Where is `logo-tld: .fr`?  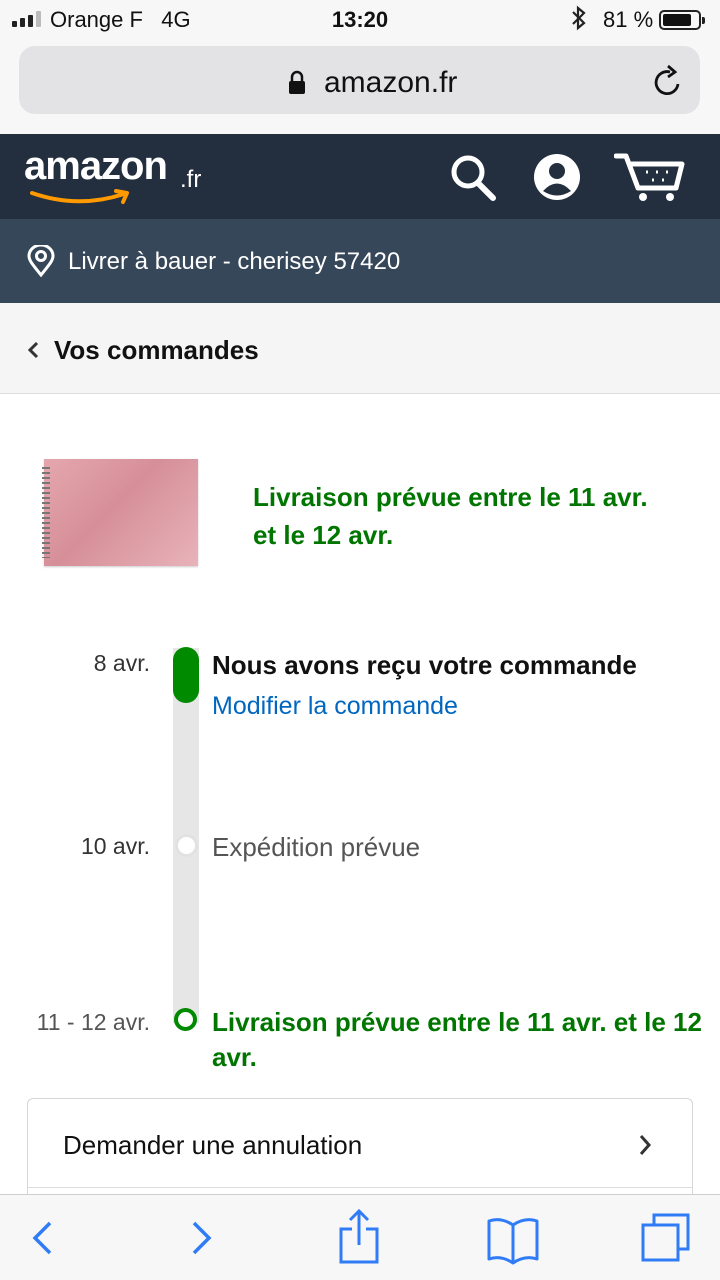 logo-tld: .fr is located at coordinates (191, 179).